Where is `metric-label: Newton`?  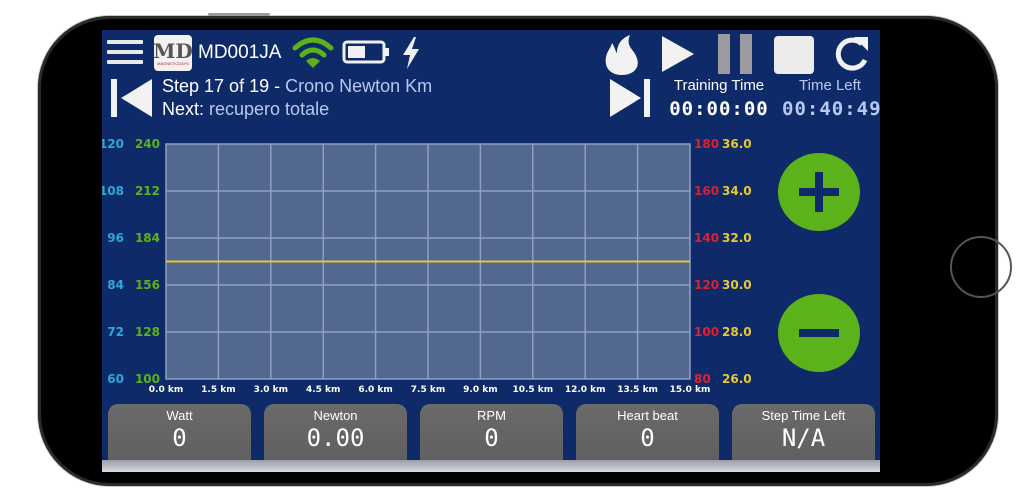 metric-label: Newton is located at coordinates (335, 415).